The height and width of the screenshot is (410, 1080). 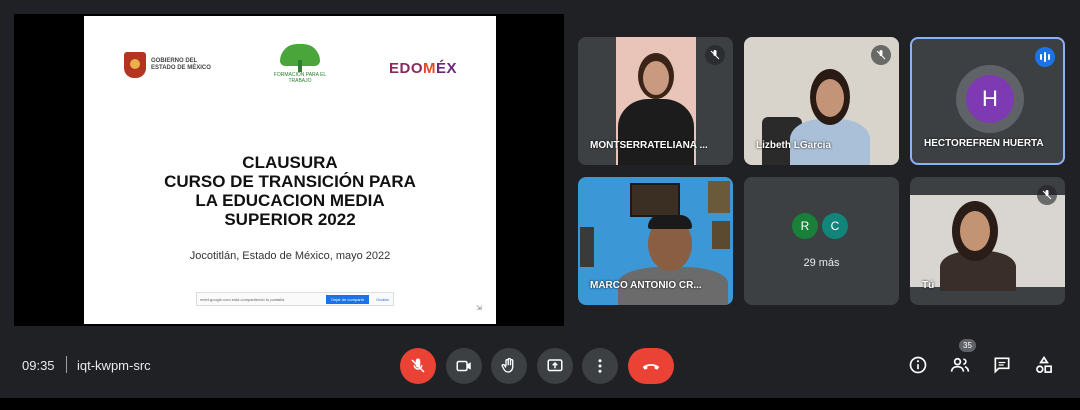 I want to click on mic-toggle-button, so click(x=418, y=366).